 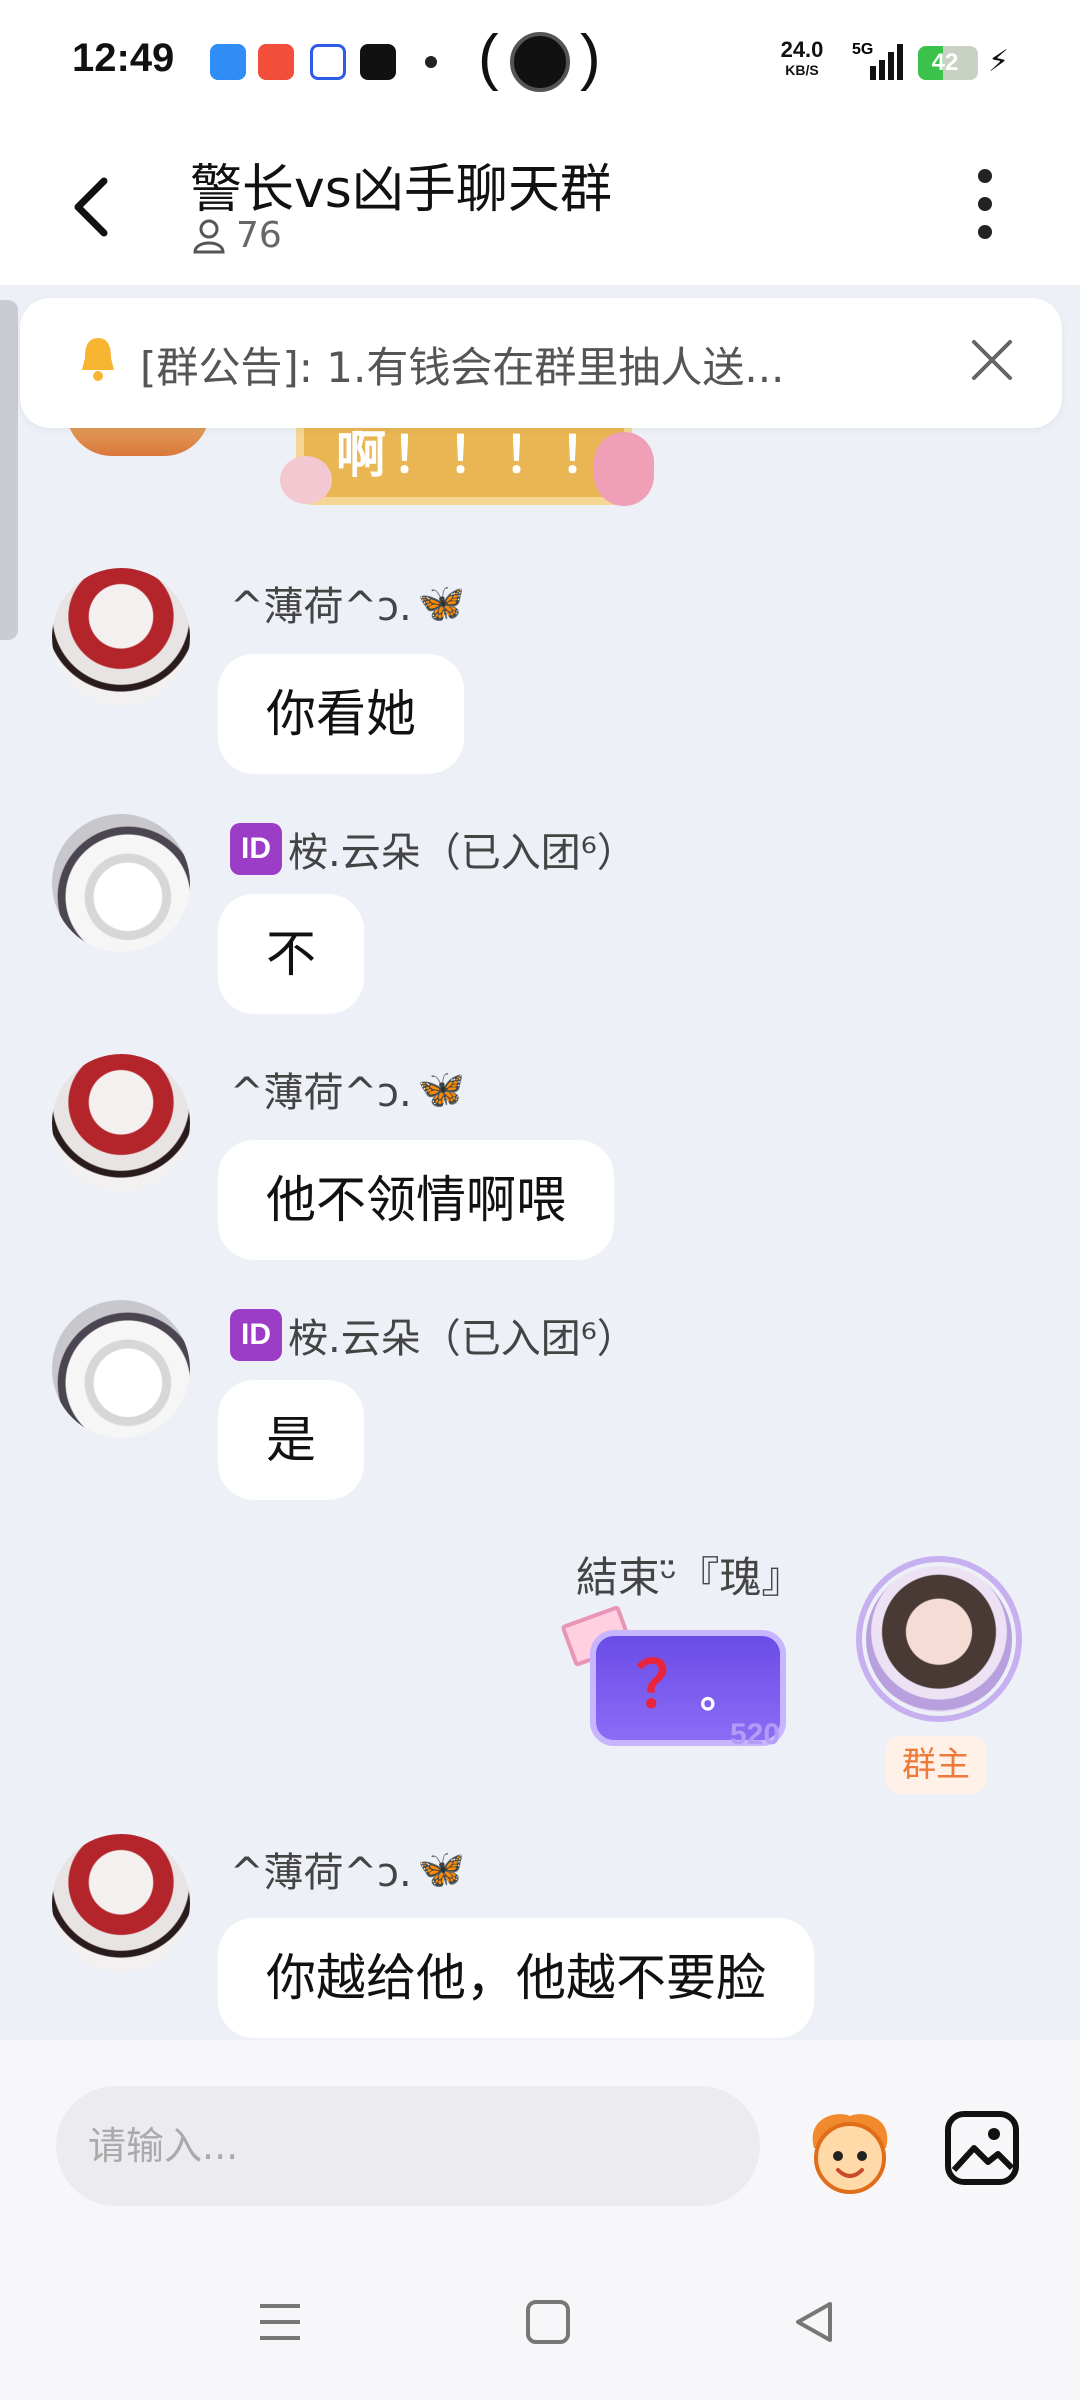 What do you see at coordinates (123, 58) in the screenshot?
I see `clock: 12:49` at bounding box center [123, 58].